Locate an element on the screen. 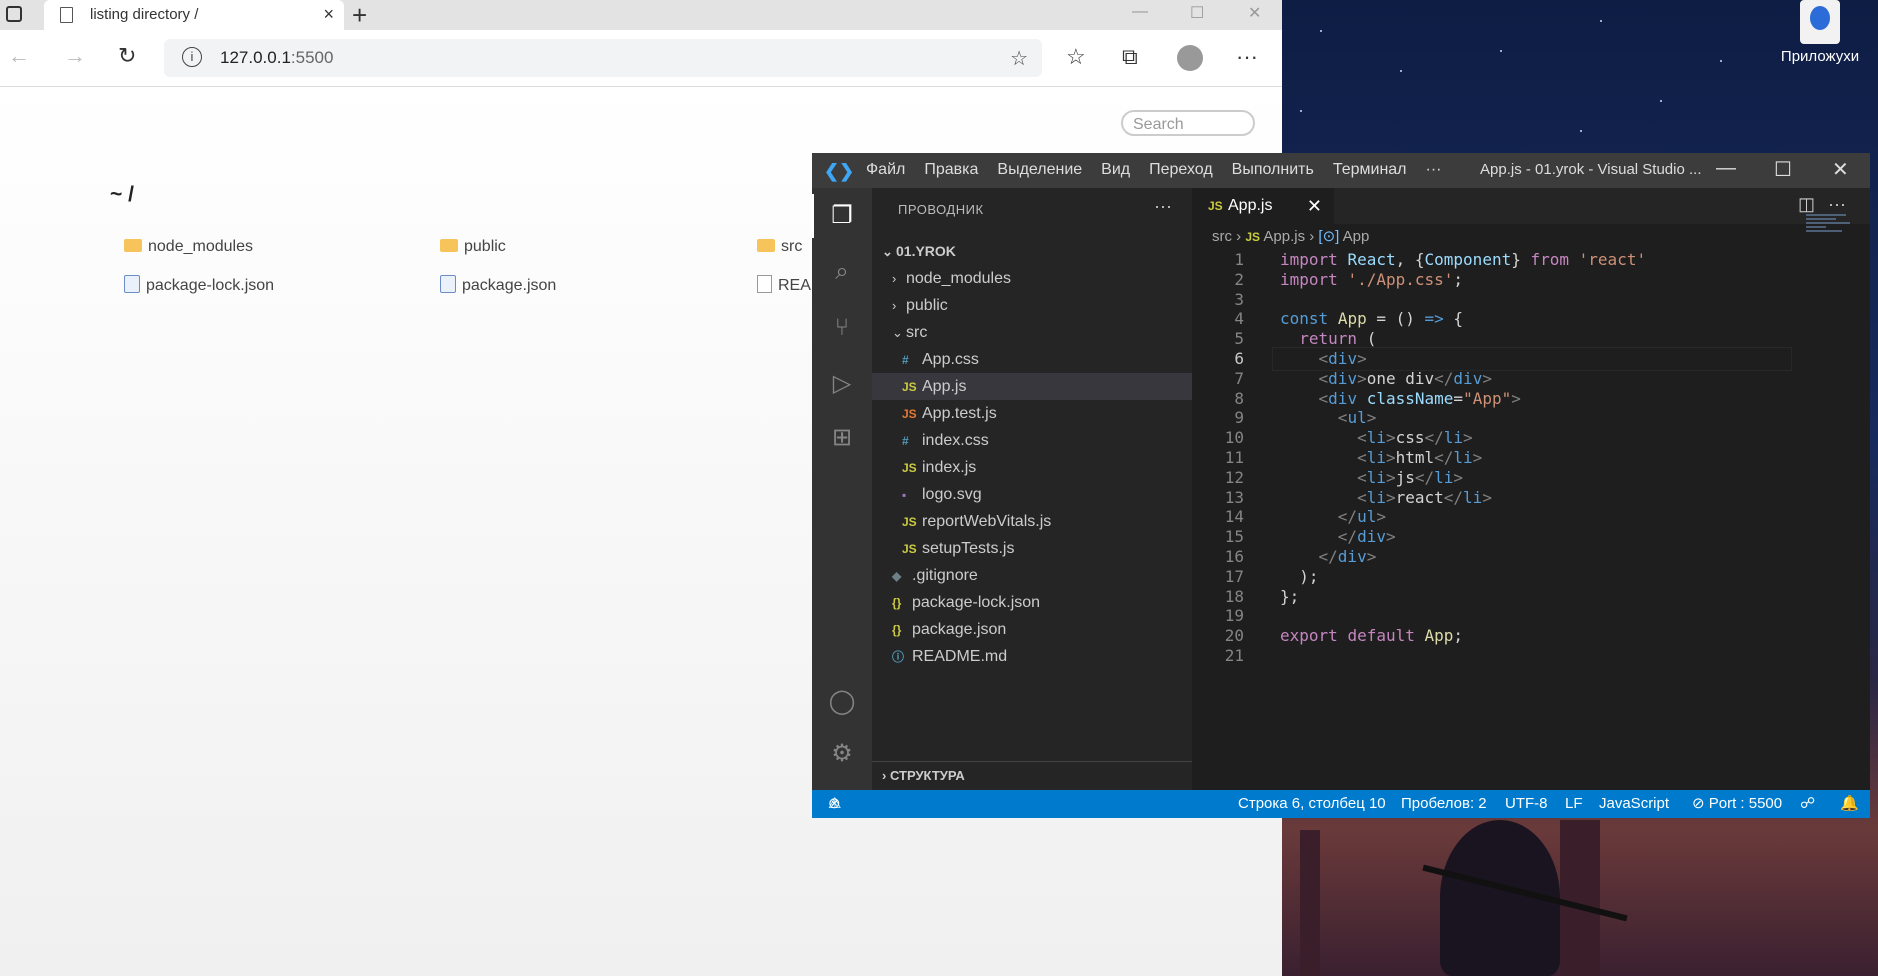  tree-item: JS index.js is located at coordinates (1032, 467).